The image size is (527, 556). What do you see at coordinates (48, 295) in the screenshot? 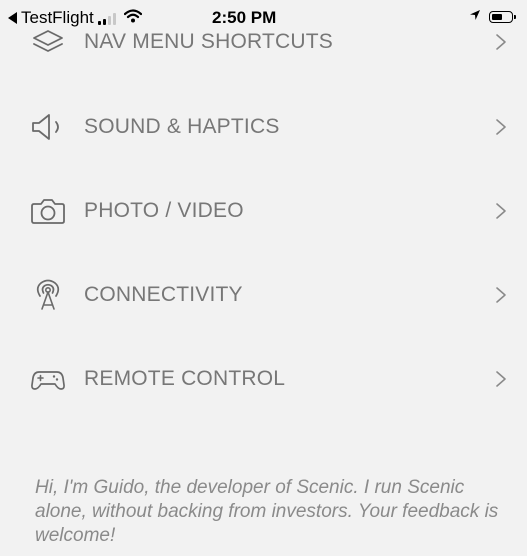
I see `antenna-icon` at bounding box center [48, 295].